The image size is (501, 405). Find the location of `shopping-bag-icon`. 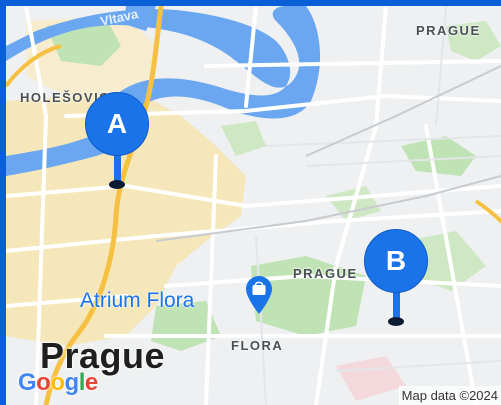

shopping-bag-icon is located at coordinates (259, 295).